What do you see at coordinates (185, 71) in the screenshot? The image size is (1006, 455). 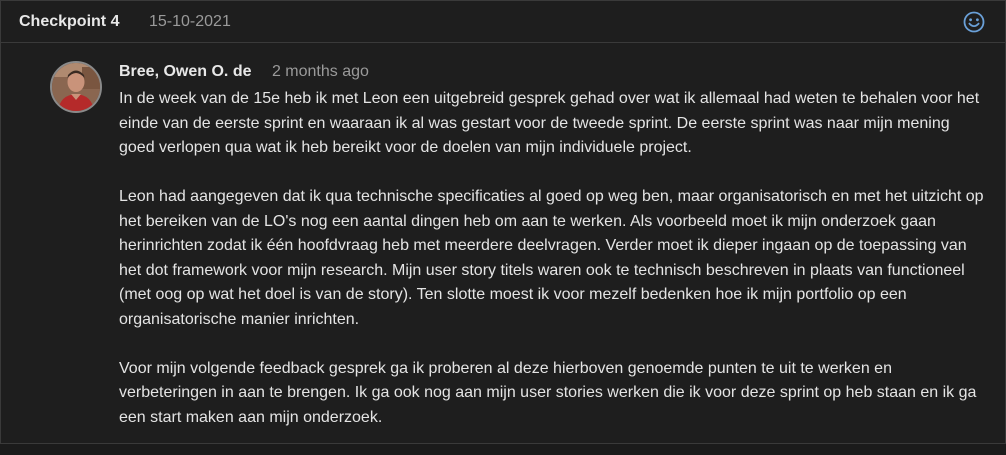 I see `comment-author: Bree, Owen O. de` at bounding box center [185, 71].